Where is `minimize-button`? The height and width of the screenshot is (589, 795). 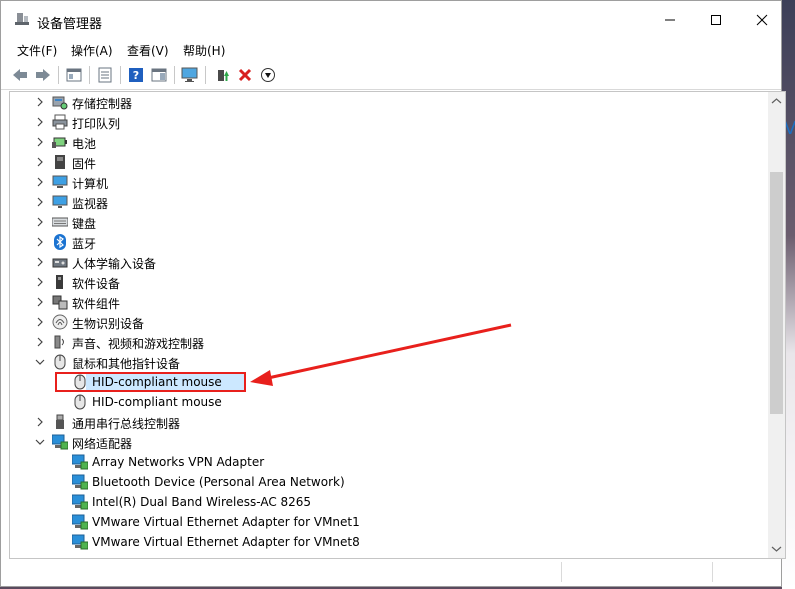 minimize-button is located at coordinates (670, 20).